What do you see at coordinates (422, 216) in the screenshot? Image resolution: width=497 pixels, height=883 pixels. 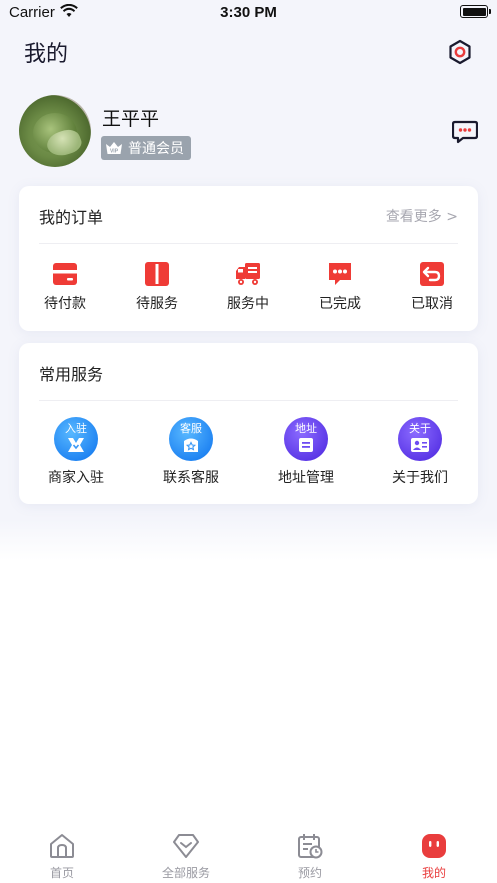 I see `see-more-link: 查看更多 >` at bounding box center [422, 216].